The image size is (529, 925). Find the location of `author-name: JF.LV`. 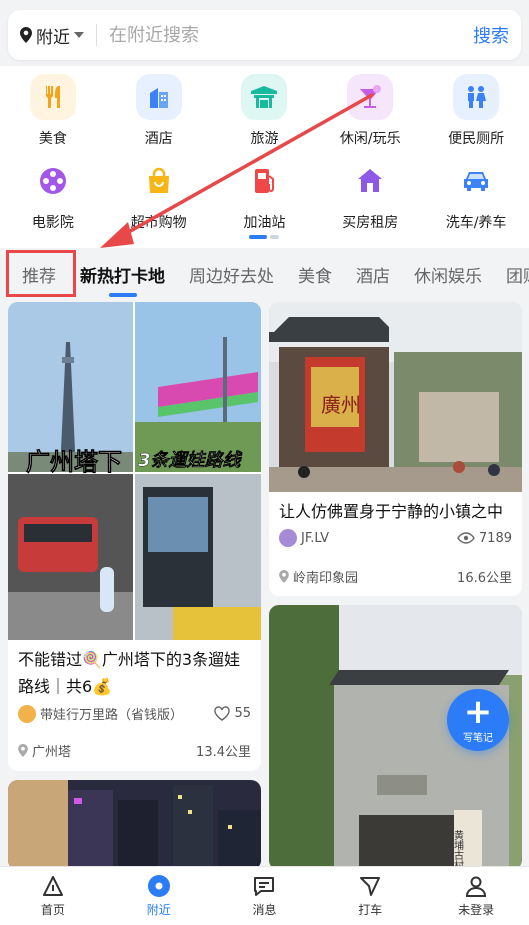

author-name: JF.LV is located at coordinates (379, 538).